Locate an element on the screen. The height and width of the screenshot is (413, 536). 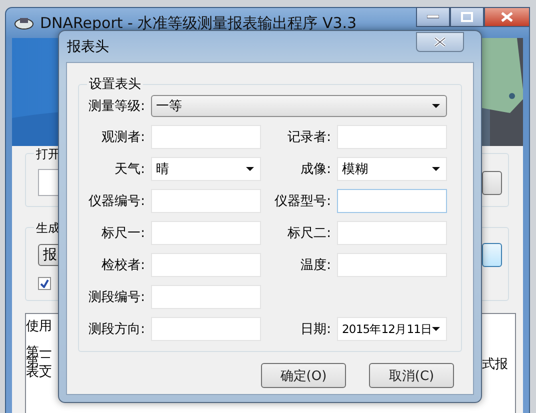
dropdown: 一等 is located at coordinates (299, 106).